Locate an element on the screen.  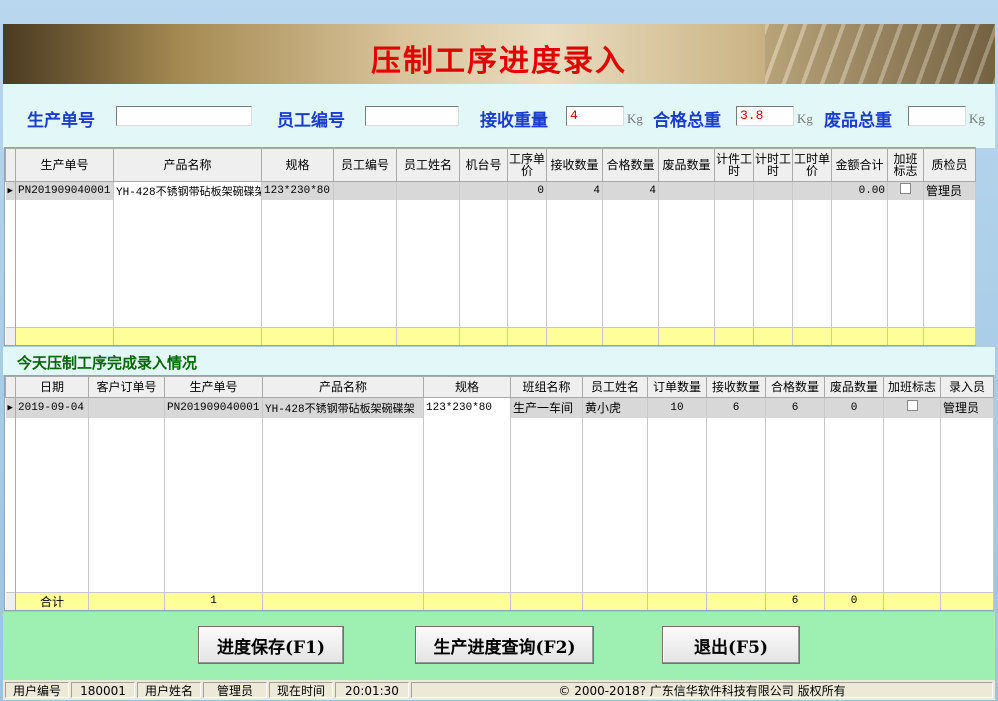
cell-inspector: 管理员 is located at coordinates (949, 190).